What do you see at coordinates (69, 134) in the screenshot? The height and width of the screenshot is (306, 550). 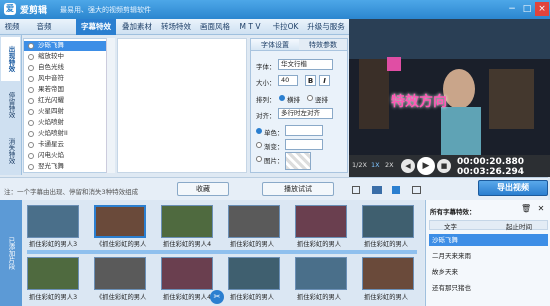 I see `effect-item: 火焰喷射II` at bounding box center [69, 134].